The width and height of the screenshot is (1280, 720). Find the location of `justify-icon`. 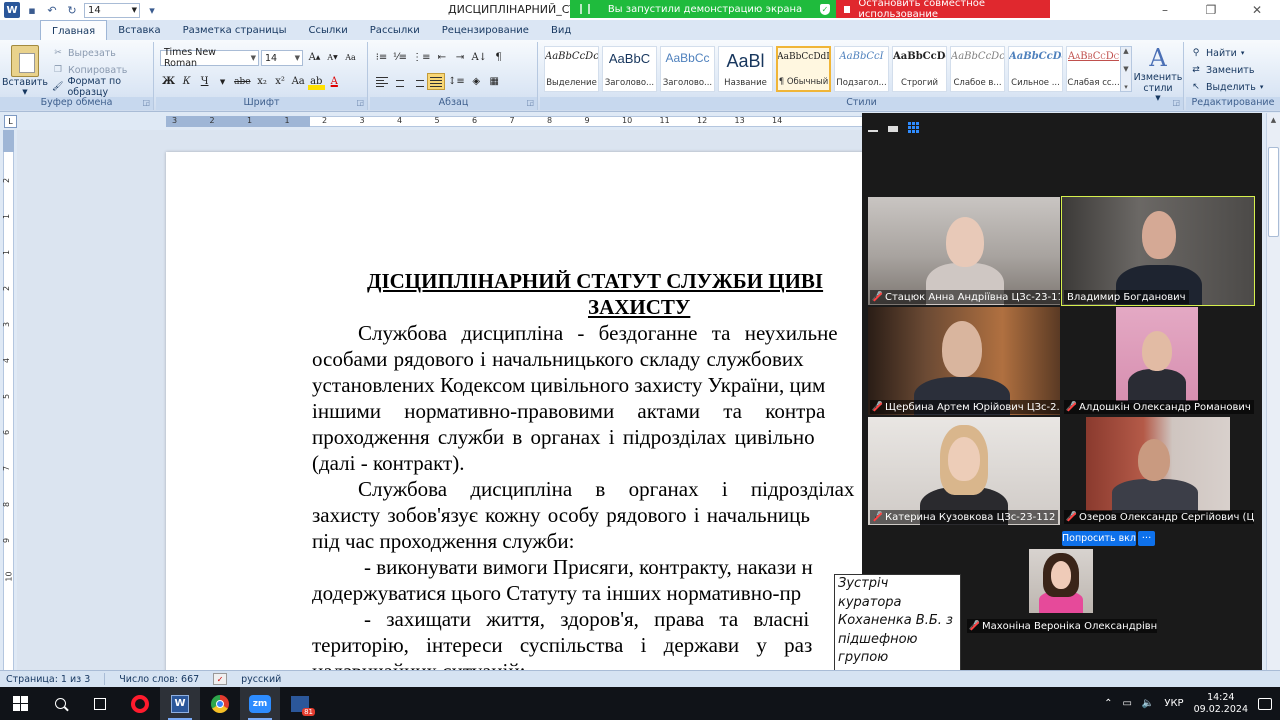

justify-icon is located at coordinates (436, 81).